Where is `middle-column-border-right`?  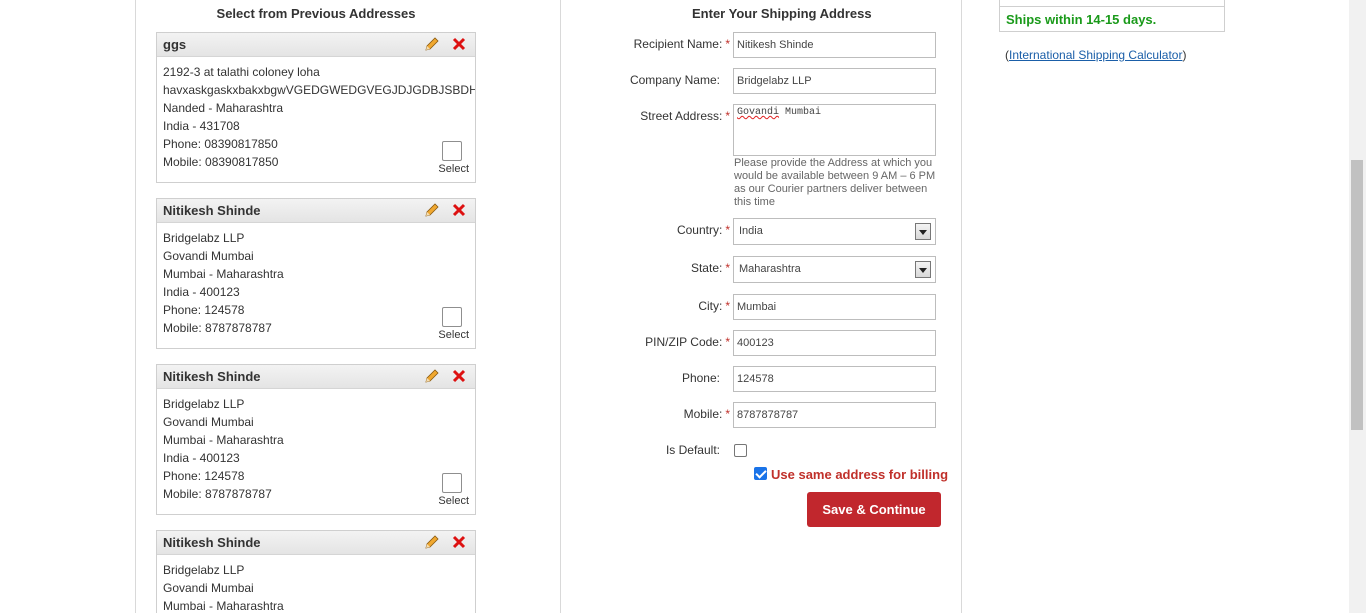 middle-column-border-right is located at coordinates (961, 306).